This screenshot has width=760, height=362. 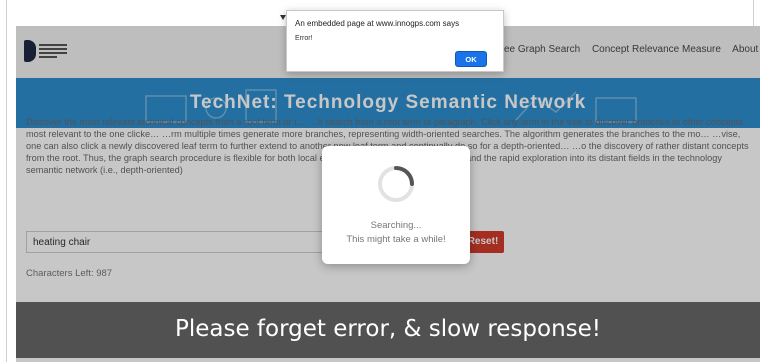 I want to click on loading-note: This might take a while!, so click(x=396, y=239).